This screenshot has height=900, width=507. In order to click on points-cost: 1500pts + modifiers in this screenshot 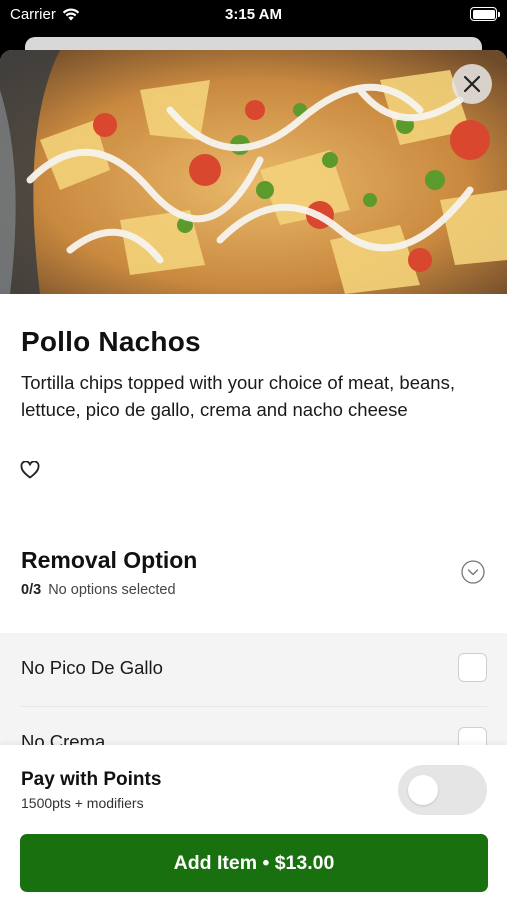, I will do `click(82, 803)`.